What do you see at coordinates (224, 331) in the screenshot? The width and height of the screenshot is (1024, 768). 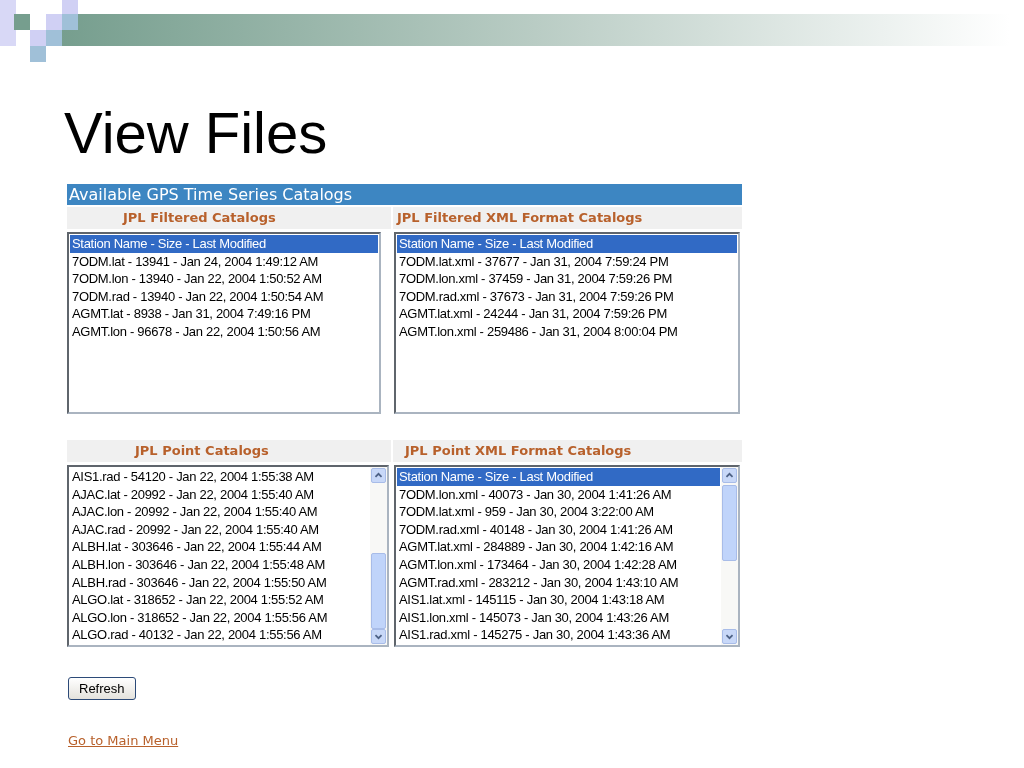 I see `list-option: AGMT.lon - 96678 - Jan 22, 2004 1:50:56 AM` at bounding box center [224, 331].